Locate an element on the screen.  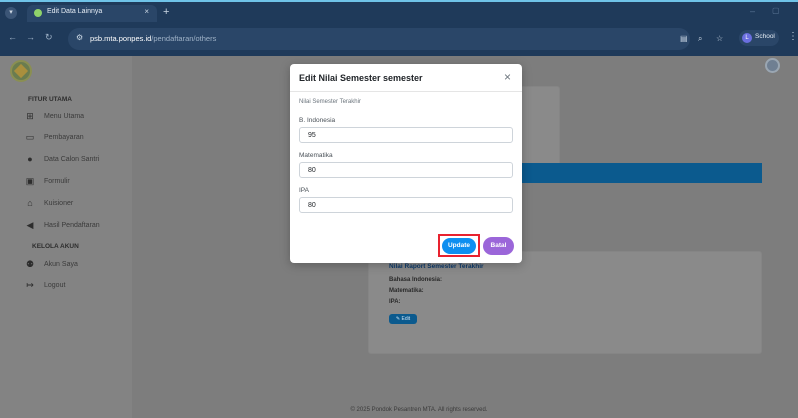
modal-title: Edit Nilai Semester semester is located at coordinates (361, 78).